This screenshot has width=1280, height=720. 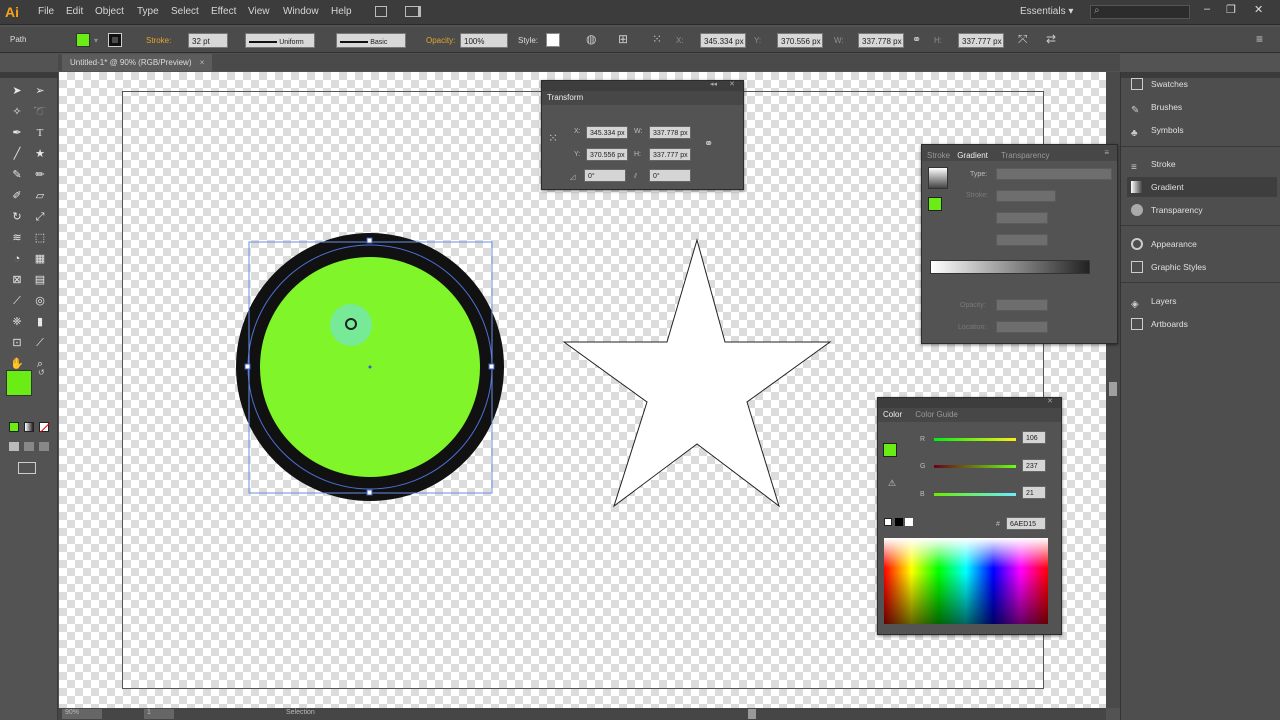 What do you see at coordinates (40, 238) in the screenshot?
I see `free-transform-tool-icon: ⬚` at bounding box center [40, 238].